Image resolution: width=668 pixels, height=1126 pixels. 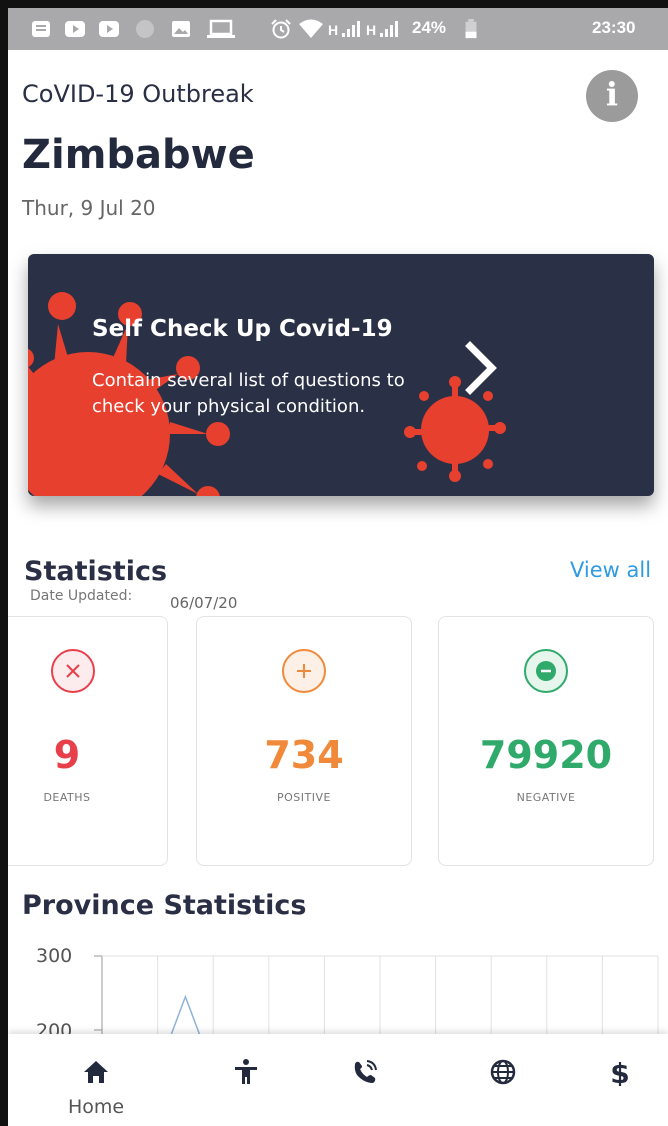 What do you see at coordinates (311, 28) in the screenshot?
I see `wifi-icon` at bounding box center [311, 28].